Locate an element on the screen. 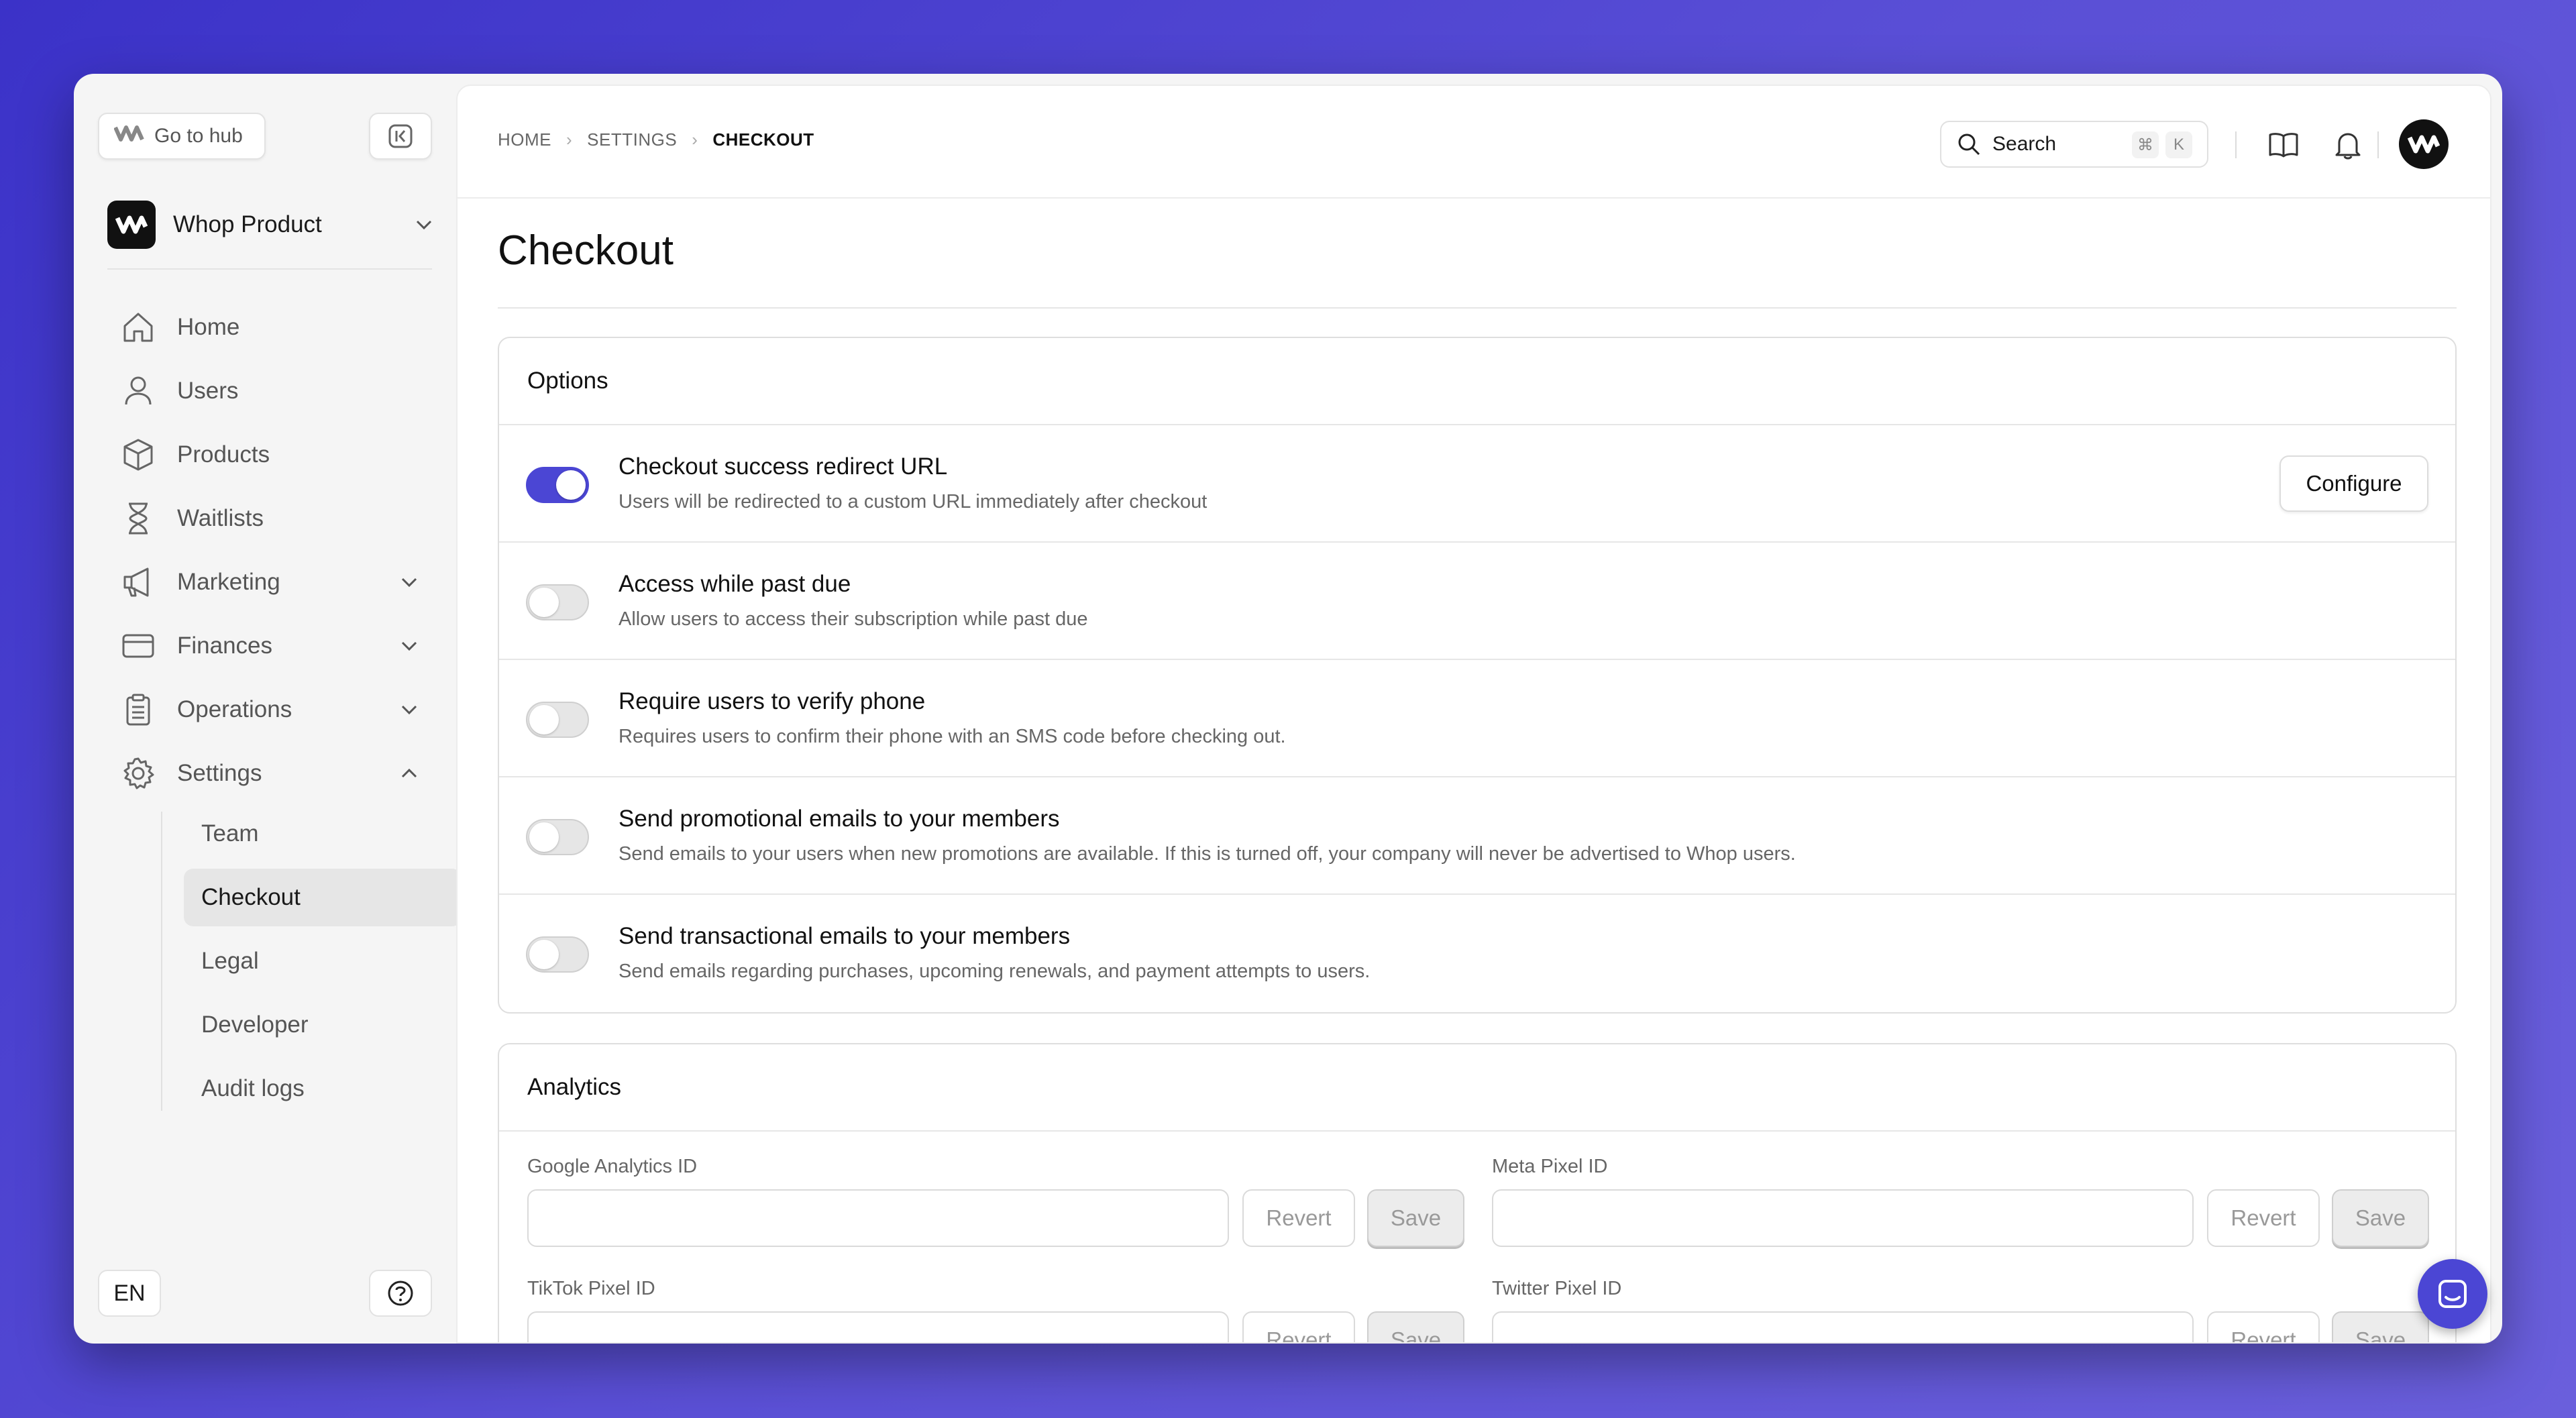  search-icon is located at coordinates (1969, 144).